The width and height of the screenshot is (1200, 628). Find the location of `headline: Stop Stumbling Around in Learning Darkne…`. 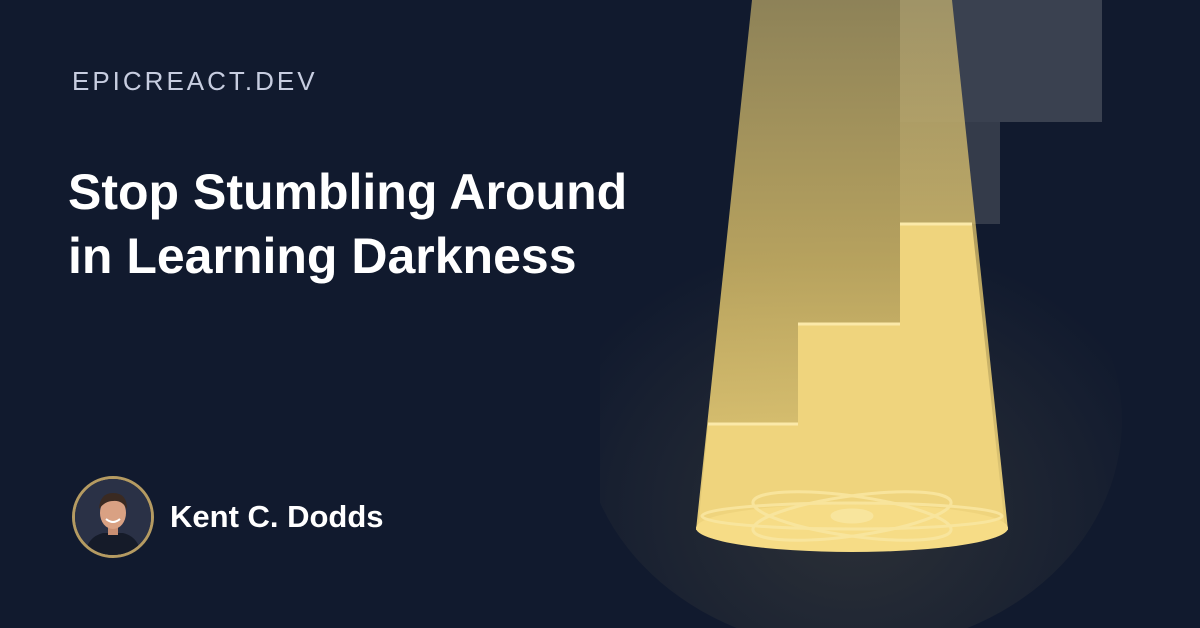

headline: Stop Stumbling Around in Learning Darkne… is located at coordinates (348, 224).